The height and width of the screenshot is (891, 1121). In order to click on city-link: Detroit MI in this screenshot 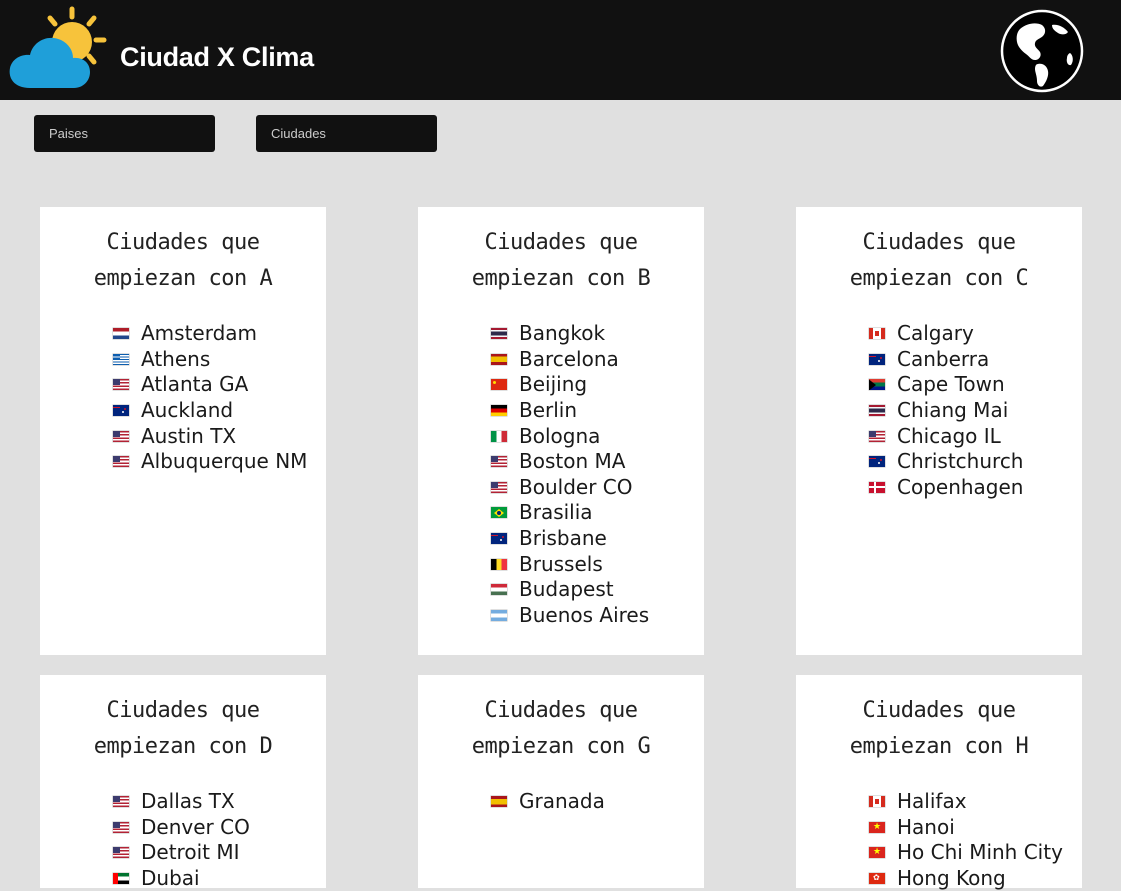, I will do `click(181, 853)`.